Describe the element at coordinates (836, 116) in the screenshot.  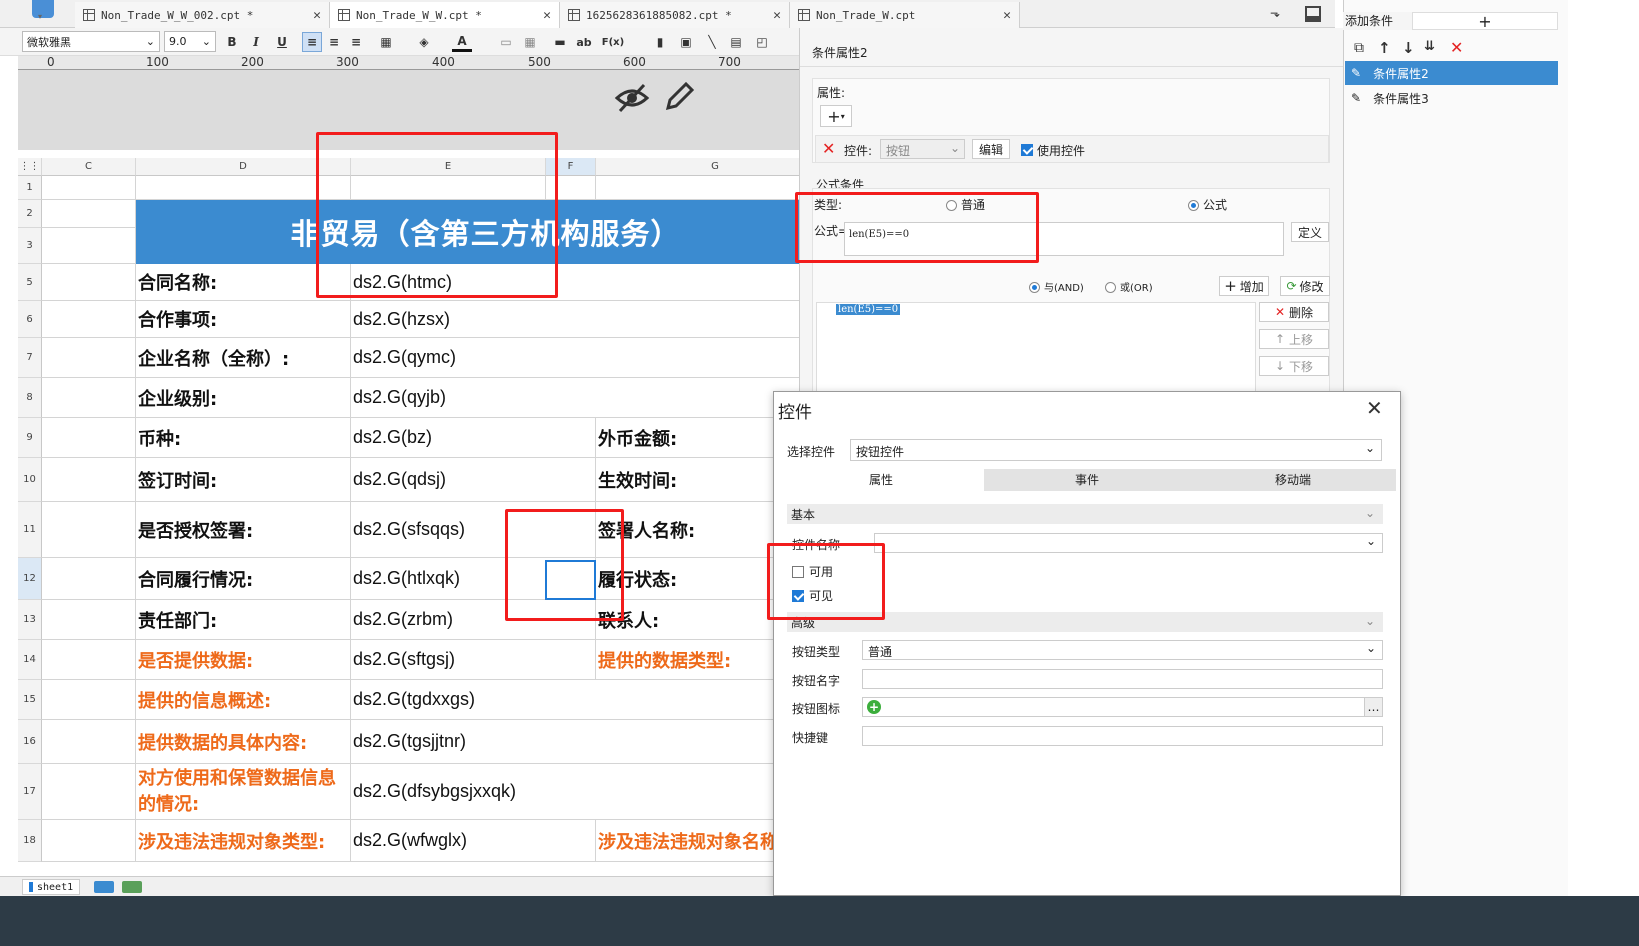
I see `add-attribute-button: + ▾` at that location.